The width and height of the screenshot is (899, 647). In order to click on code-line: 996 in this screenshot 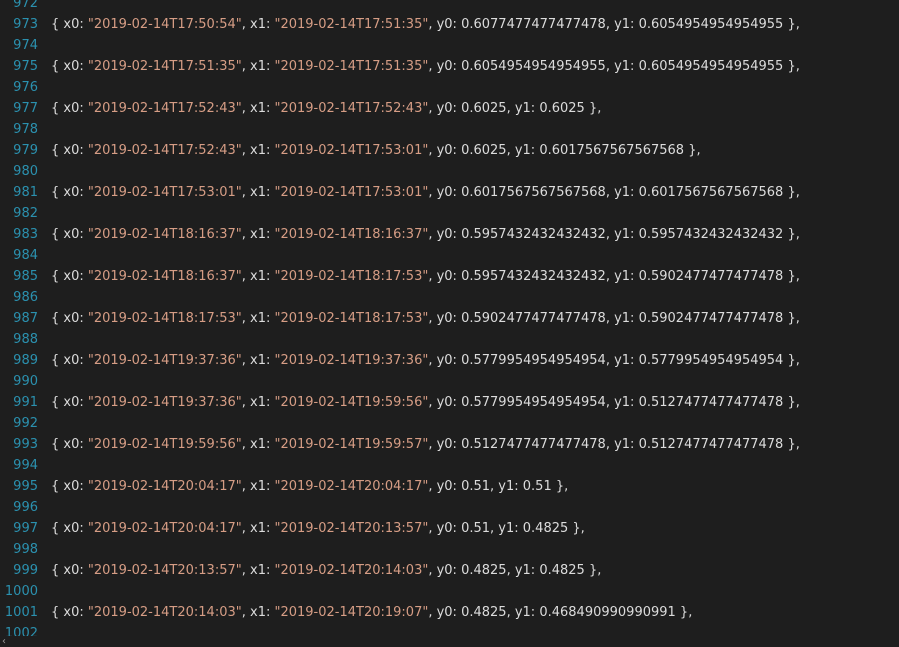, I will do `click(449, 507)`.